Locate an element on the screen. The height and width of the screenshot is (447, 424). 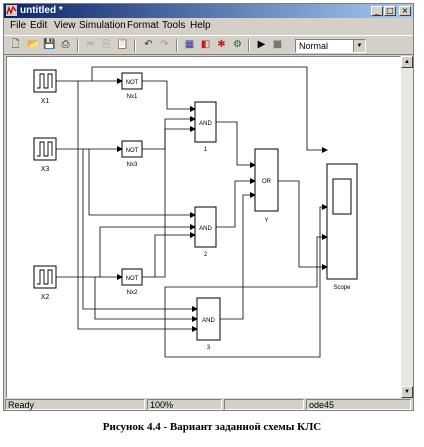
vertical-scrollbar: ▲ ▼ is located at coordinates (407, 227).